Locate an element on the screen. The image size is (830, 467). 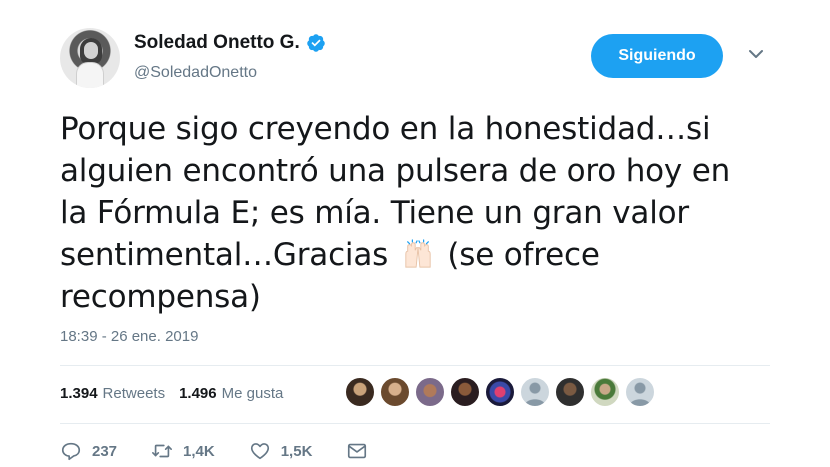
tweet-actions: 237 1,4K 1,5K is located at coordinates (236, 451).